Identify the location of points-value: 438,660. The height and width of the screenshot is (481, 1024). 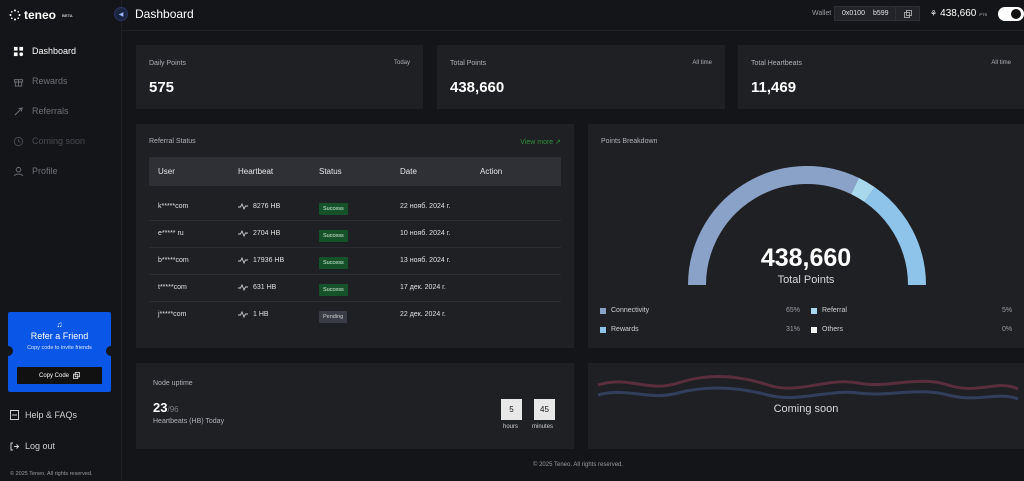
(958, 13).